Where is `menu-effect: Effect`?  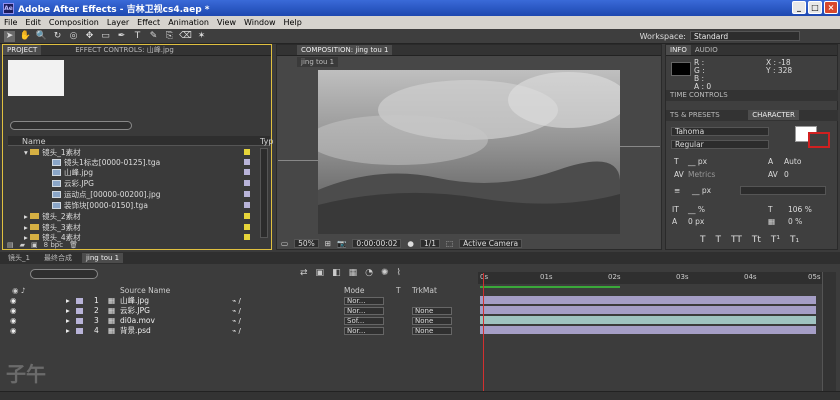
menu-effect: Effect is located at coordinates (148, 22).